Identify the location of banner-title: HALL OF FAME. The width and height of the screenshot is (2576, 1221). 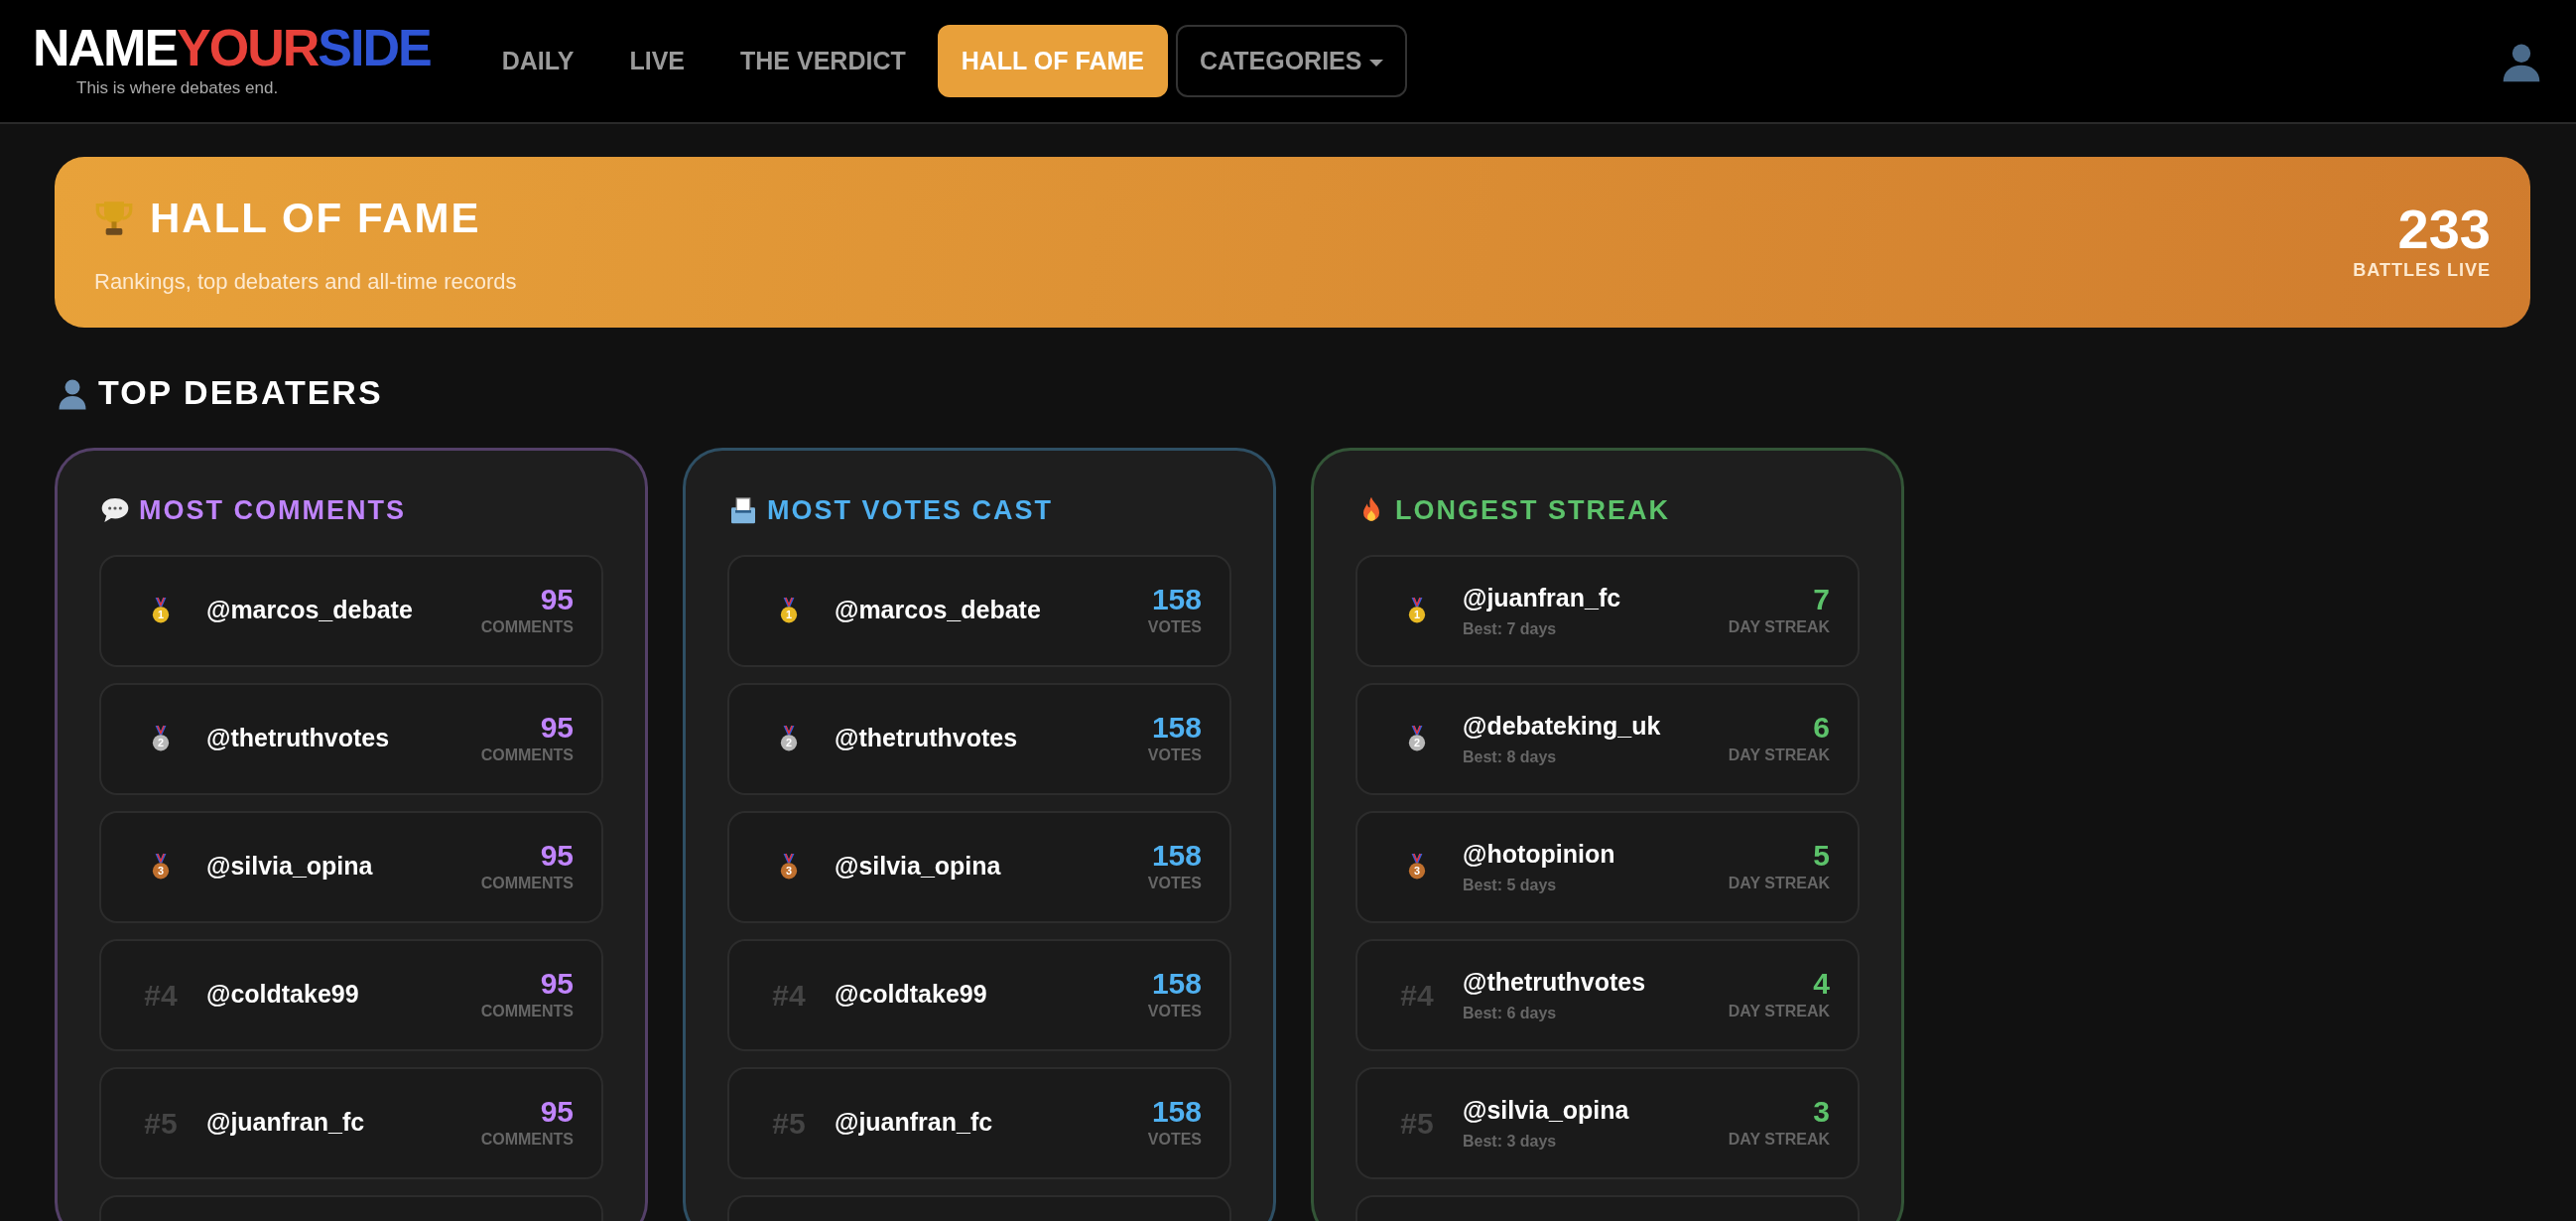
(316, 218).